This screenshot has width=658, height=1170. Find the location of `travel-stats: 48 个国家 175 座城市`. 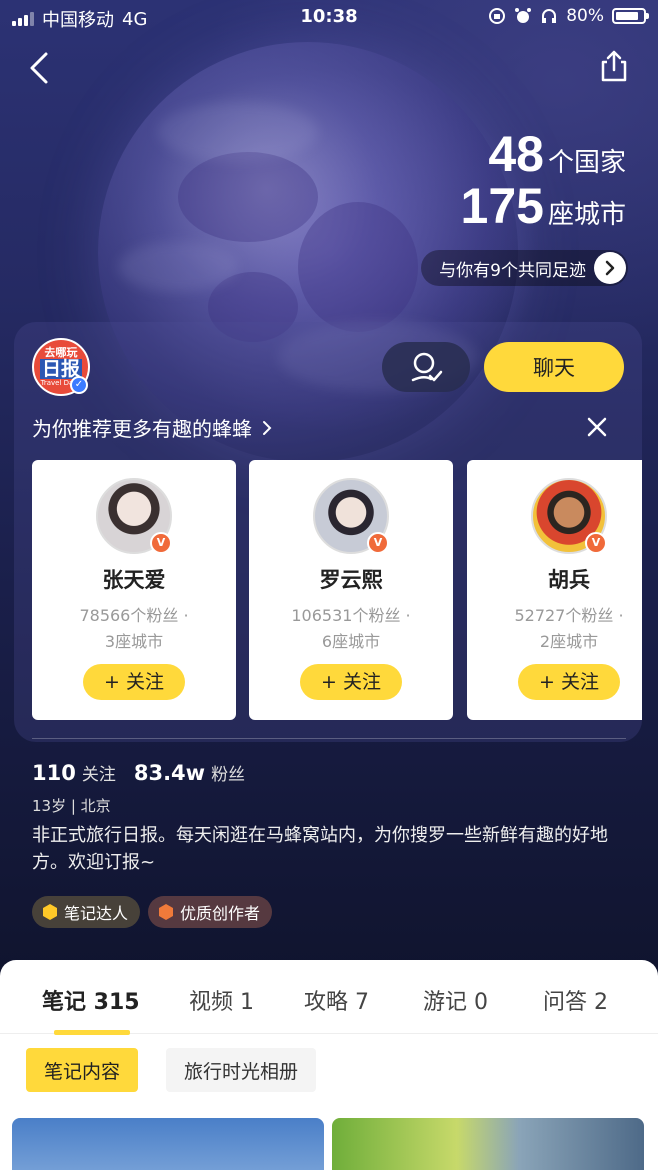

travel-stats: 48 个国家 175 座城市 is located at coordinates (543, 180).